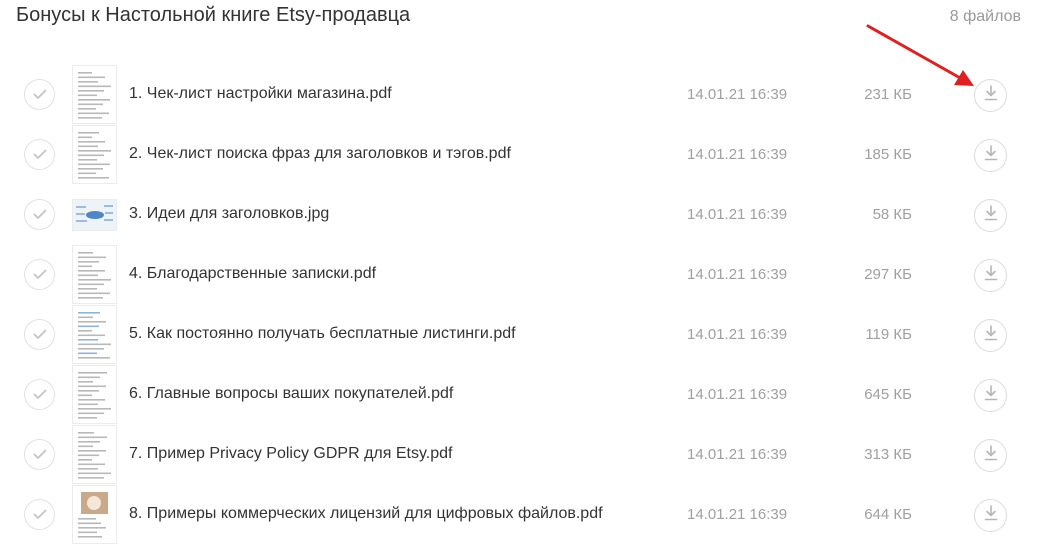 The height and width of the screenshot is (555, 1041). I want to click on page-title: Бонусы к Настольной книге Etsy-продавца, so click(213, 15).